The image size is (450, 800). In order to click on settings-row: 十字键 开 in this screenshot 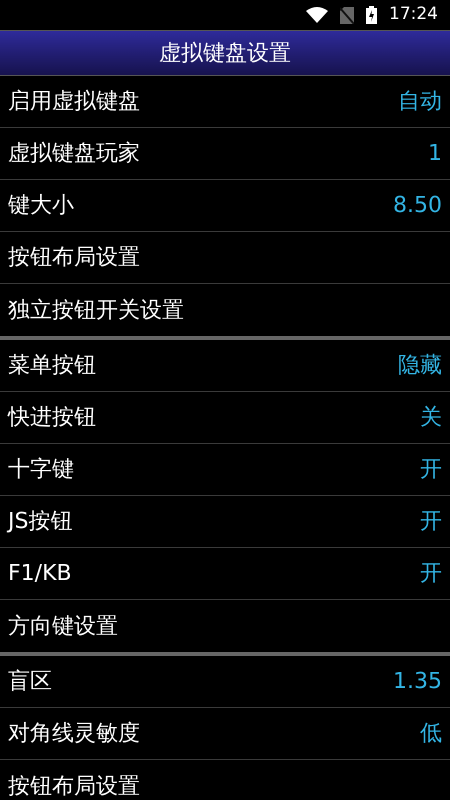, I will do `click(225, 470)`.